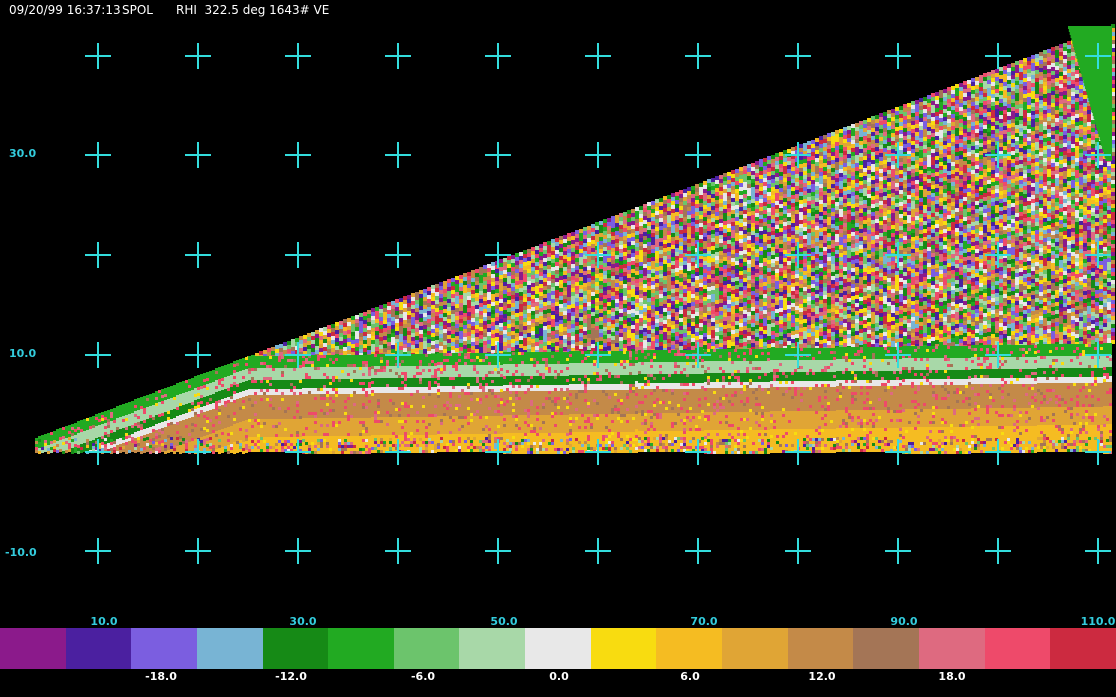  I want to click on y-axis-label-10: 10.0, so click(22, 353).